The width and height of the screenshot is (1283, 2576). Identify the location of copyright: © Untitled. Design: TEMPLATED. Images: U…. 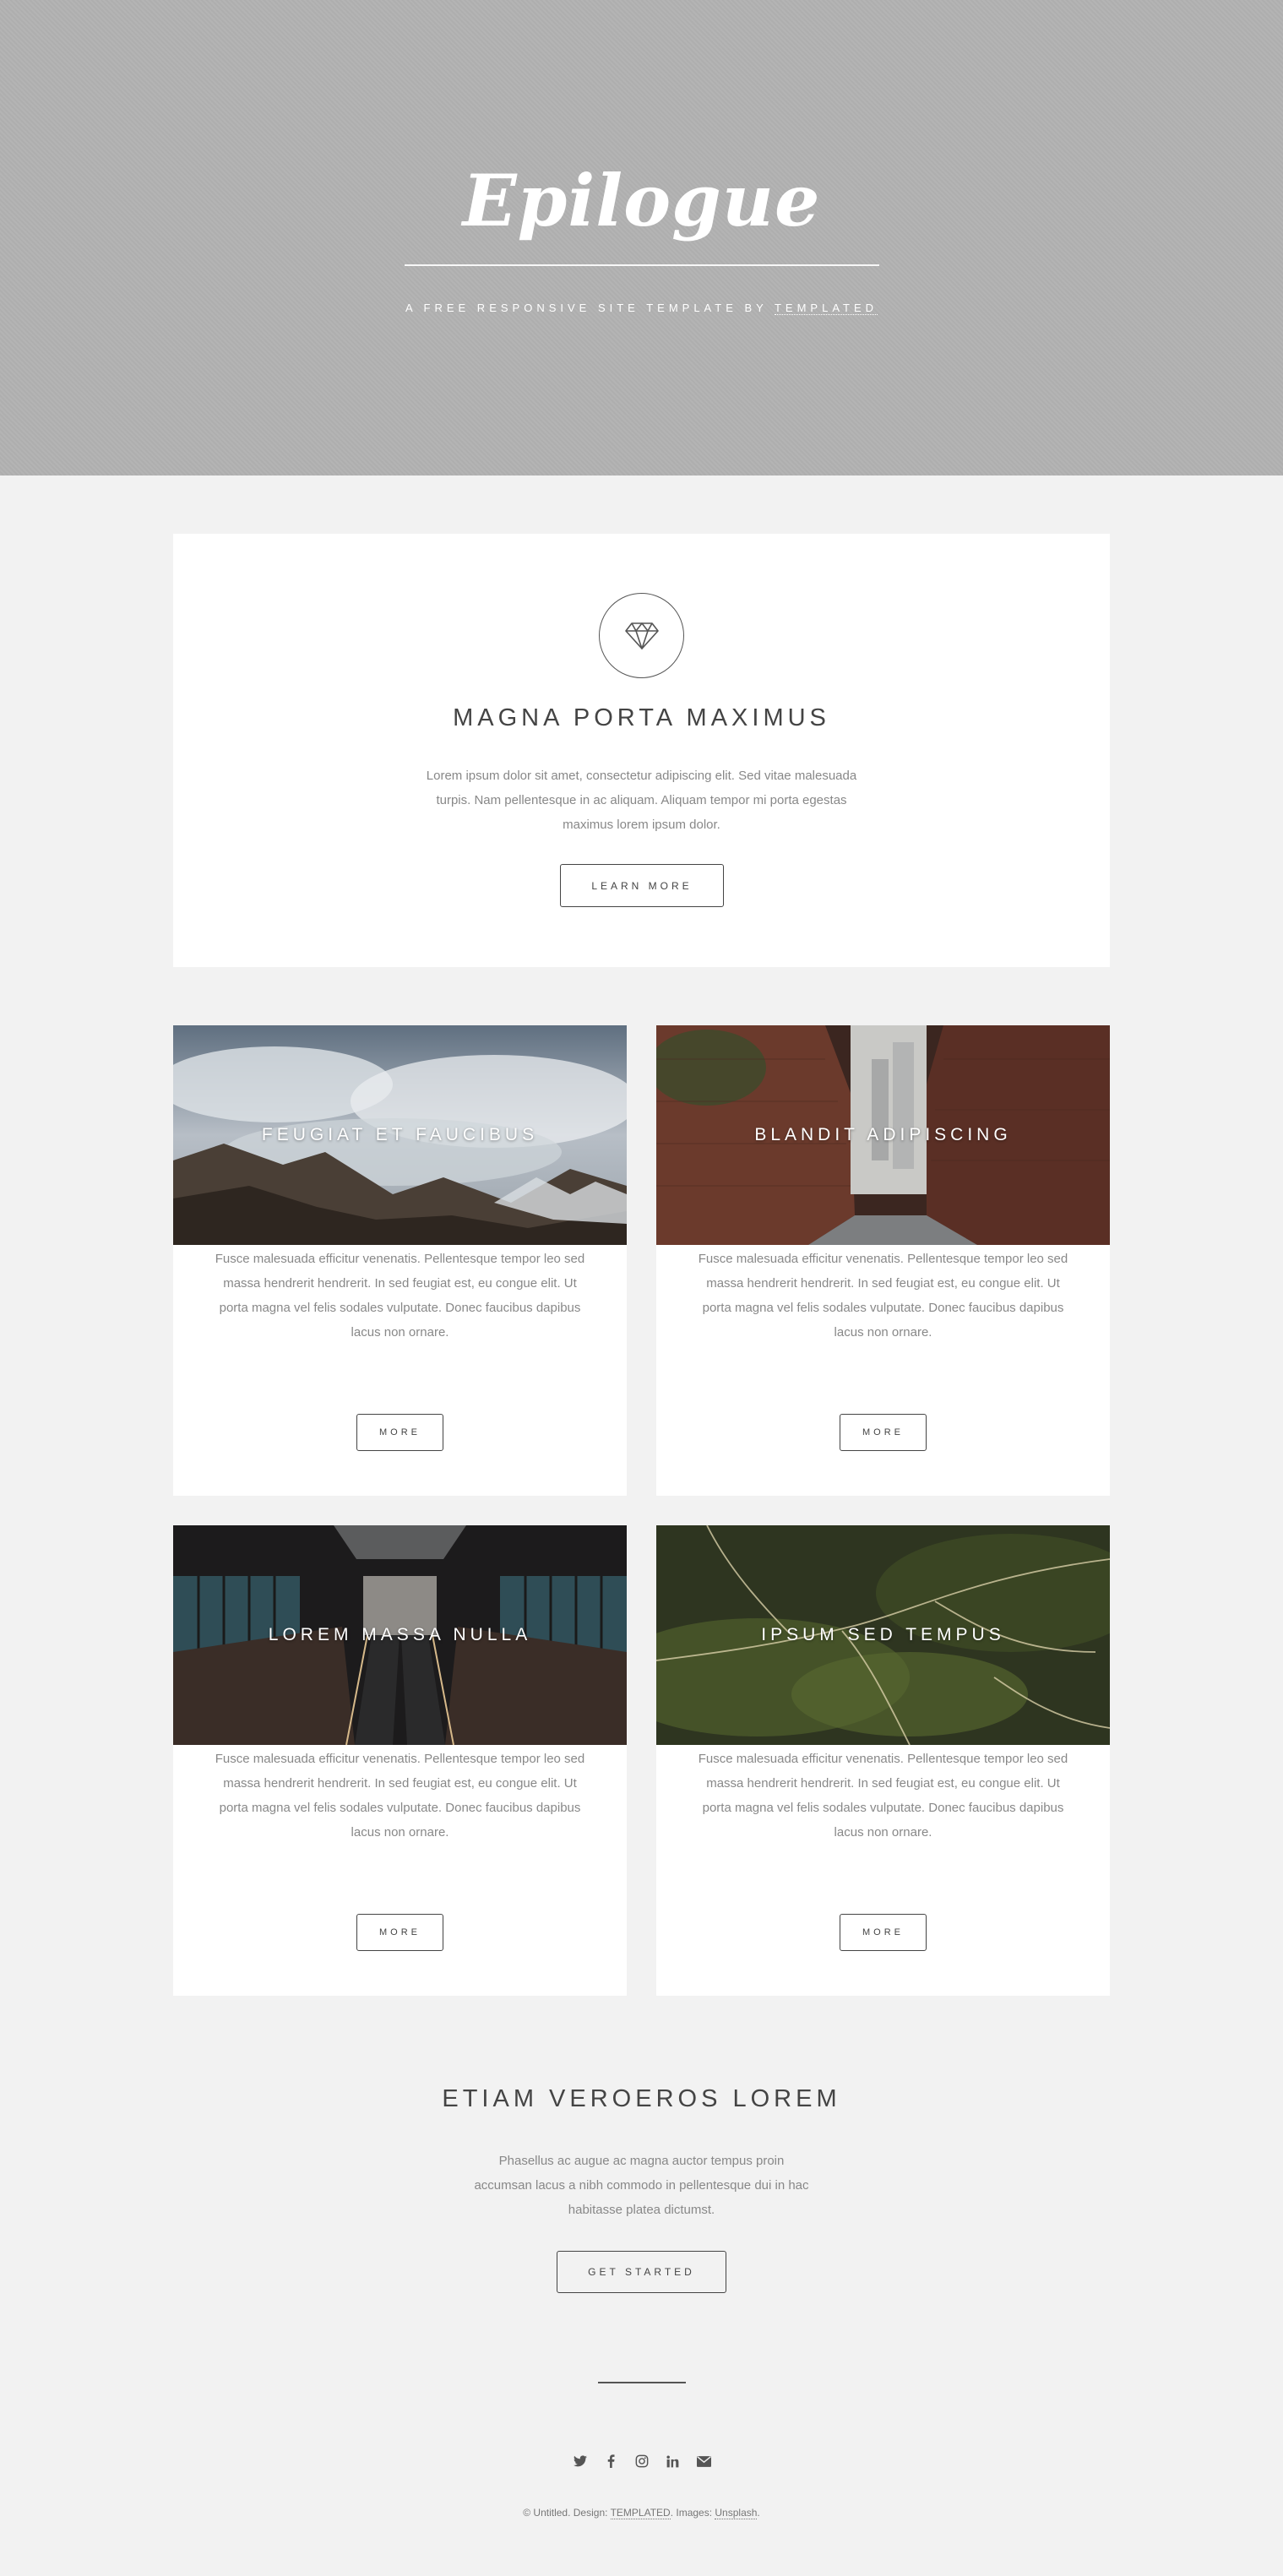
(641, 2513).